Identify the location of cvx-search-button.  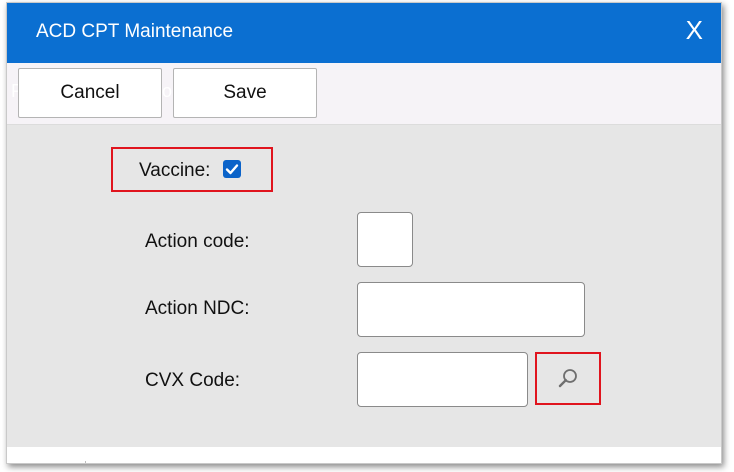
(568, 378).